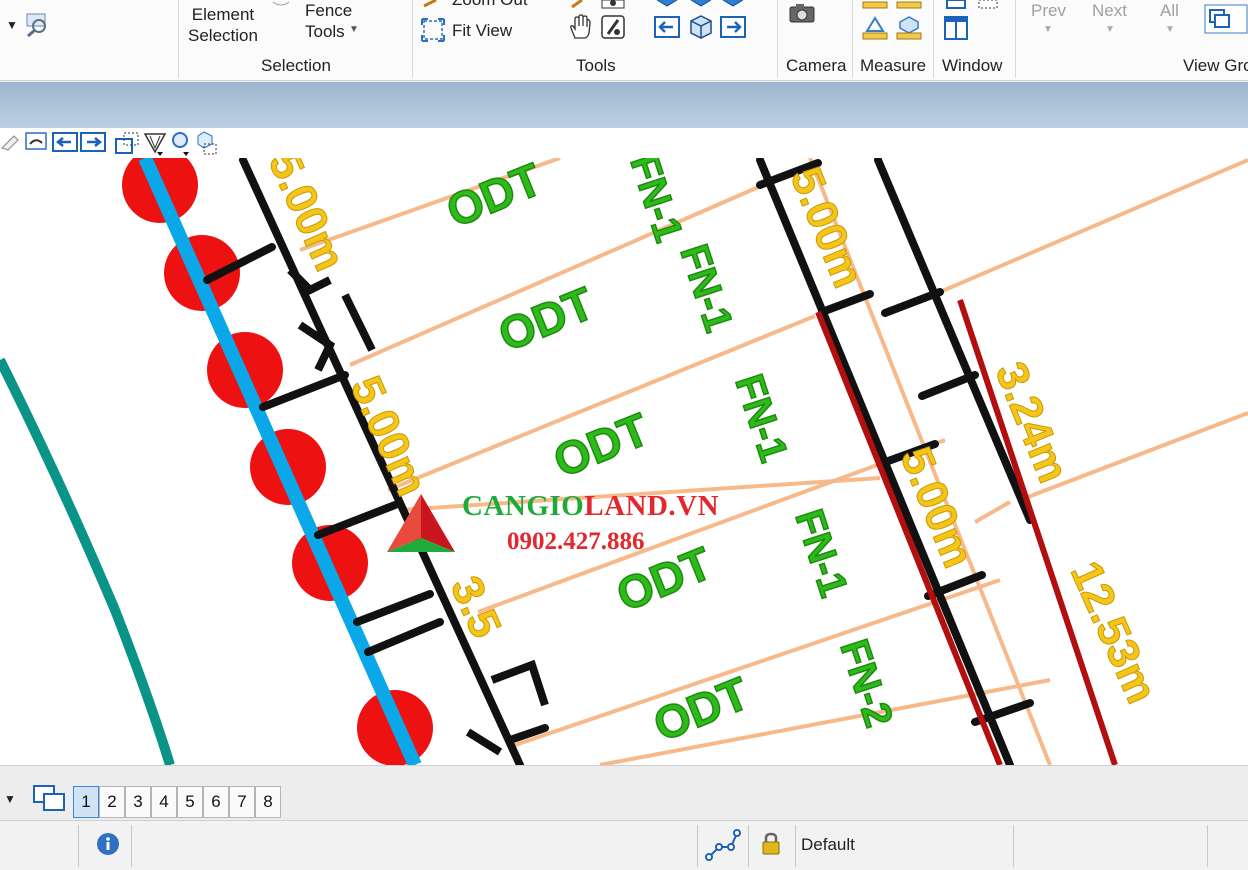  I want to click on view-toolbar, so click(624, 143).